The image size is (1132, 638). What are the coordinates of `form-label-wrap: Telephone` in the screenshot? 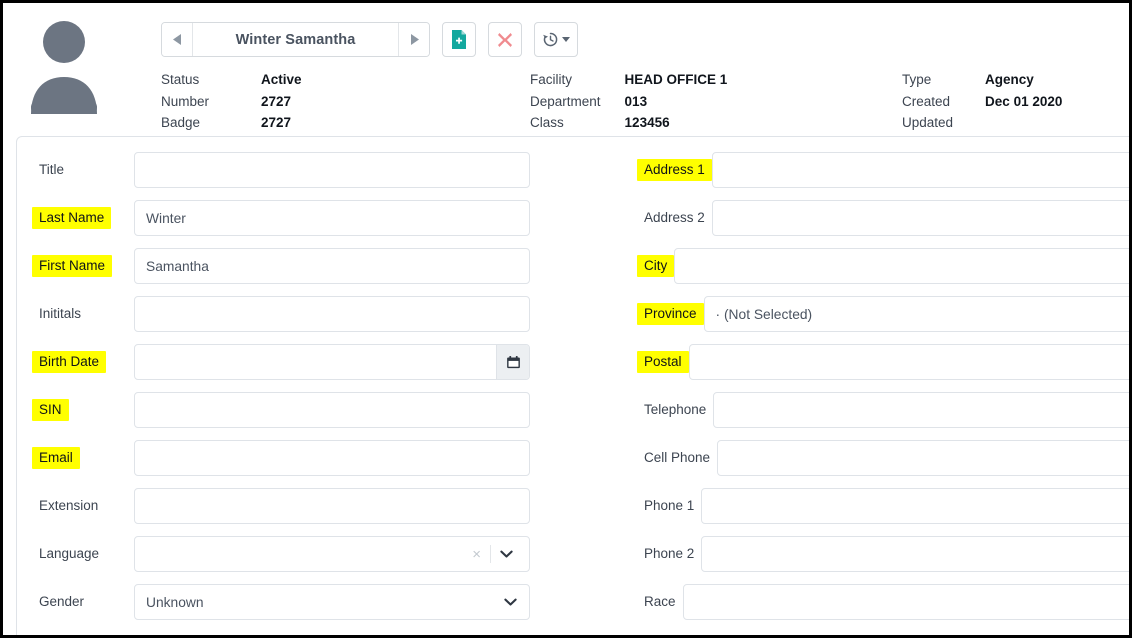 It's located at (675, 410).